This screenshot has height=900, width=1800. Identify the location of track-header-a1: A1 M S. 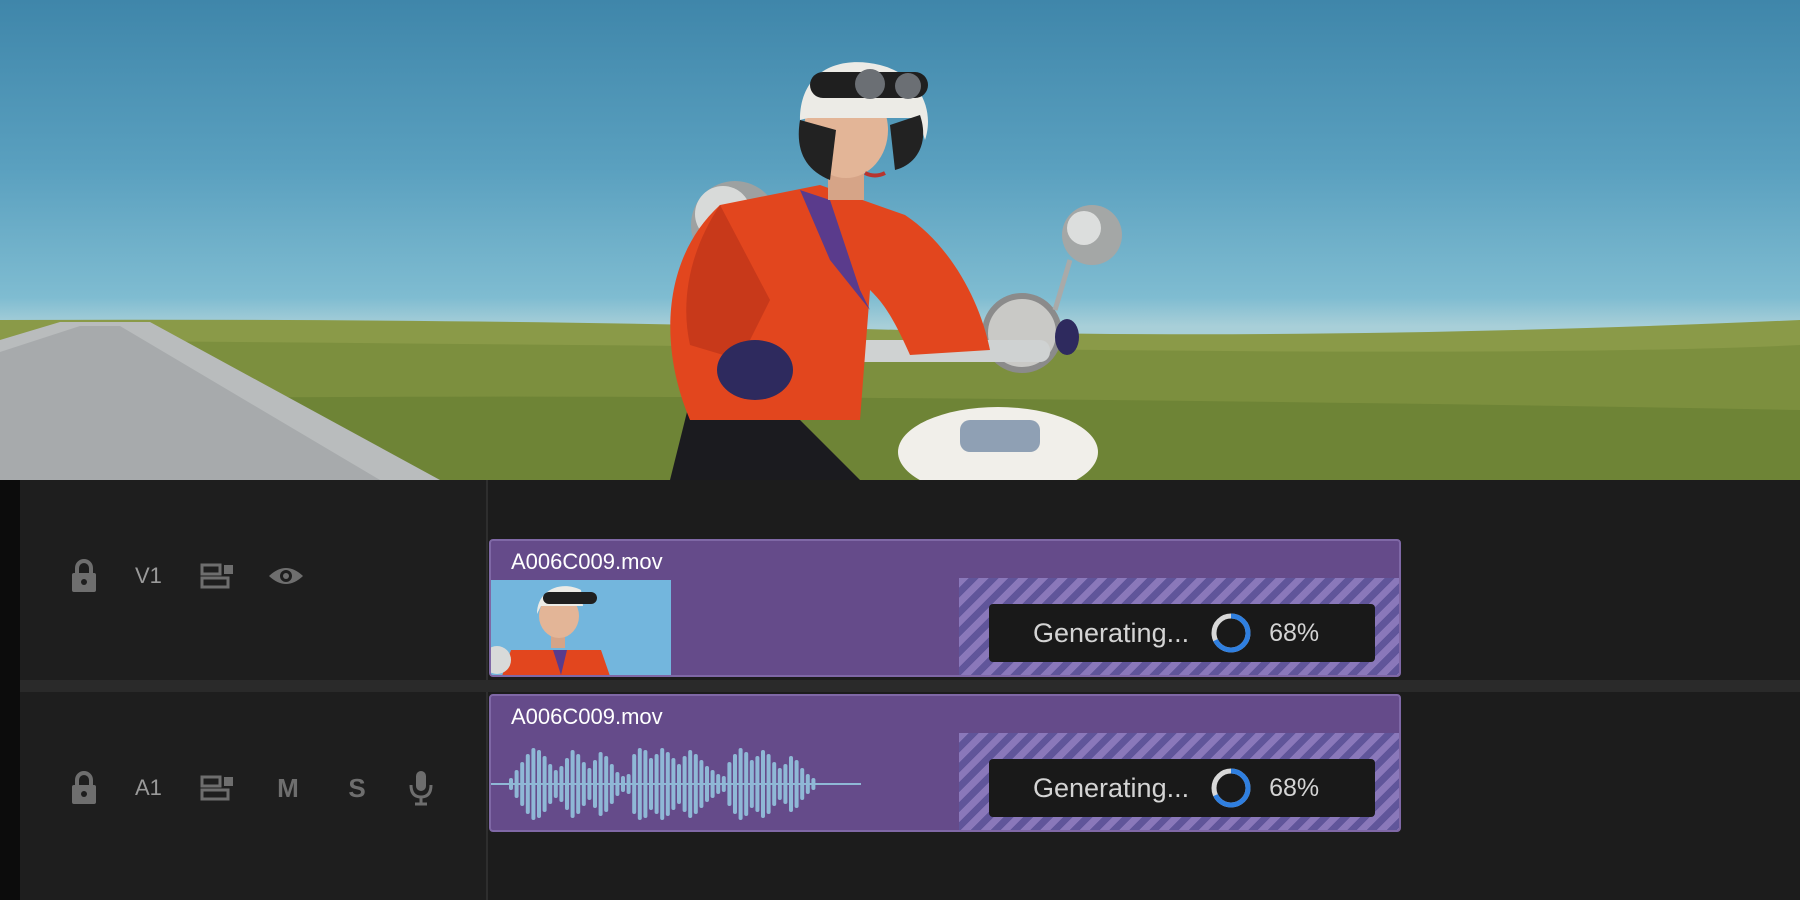
(253, 788).